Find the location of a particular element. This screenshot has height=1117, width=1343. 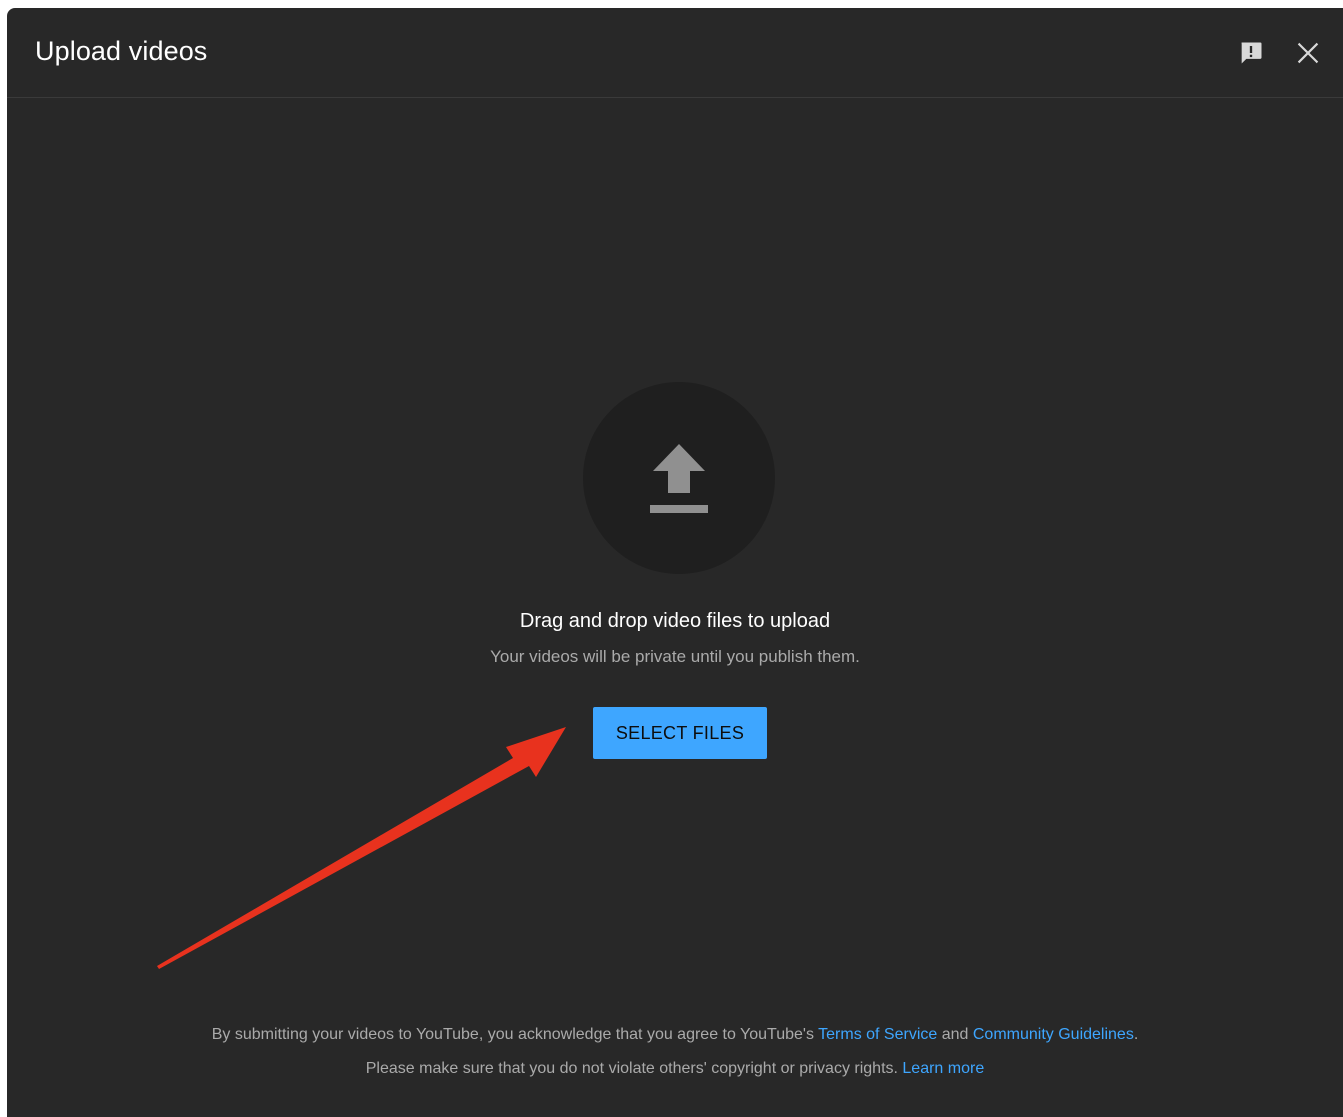

learn-more-link: Learn more is located at coordinates (943, 1068).